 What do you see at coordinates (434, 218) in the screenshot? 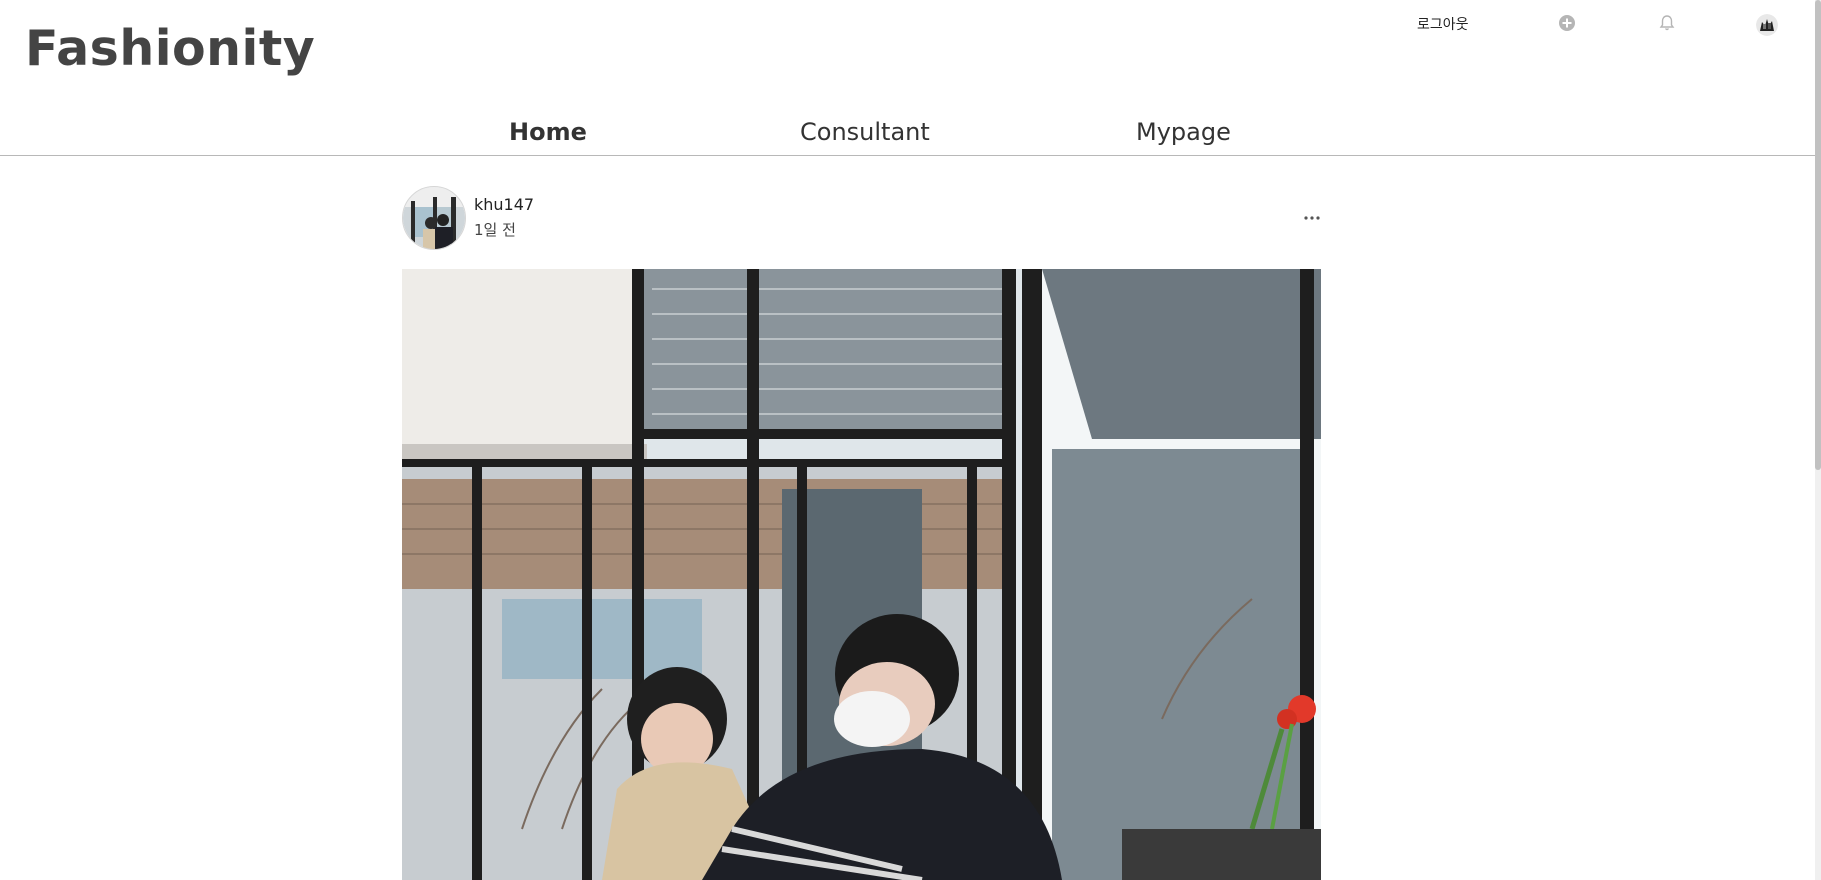
I see `post-author-avatar` at bounding box center [434, 218].